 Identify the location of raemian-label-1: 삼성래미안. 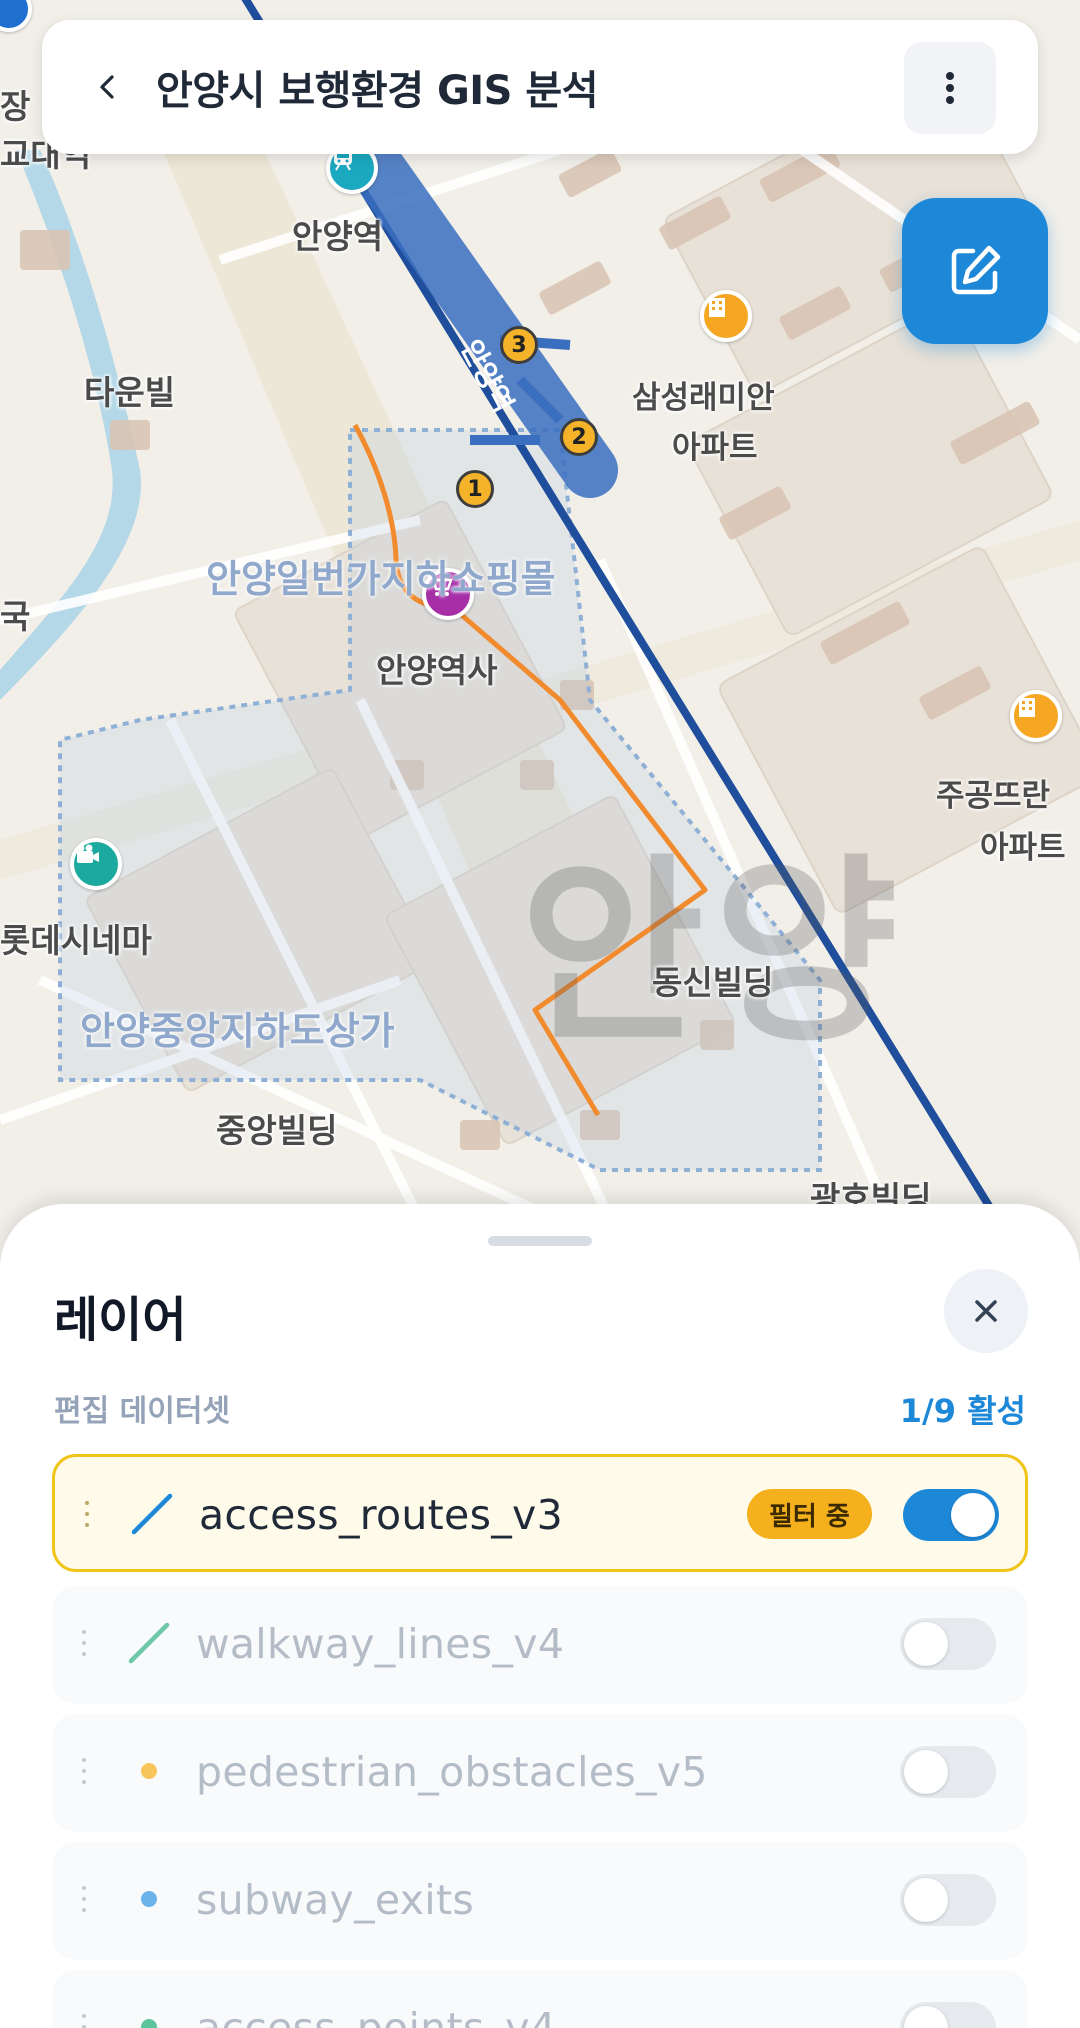
(703, 398).